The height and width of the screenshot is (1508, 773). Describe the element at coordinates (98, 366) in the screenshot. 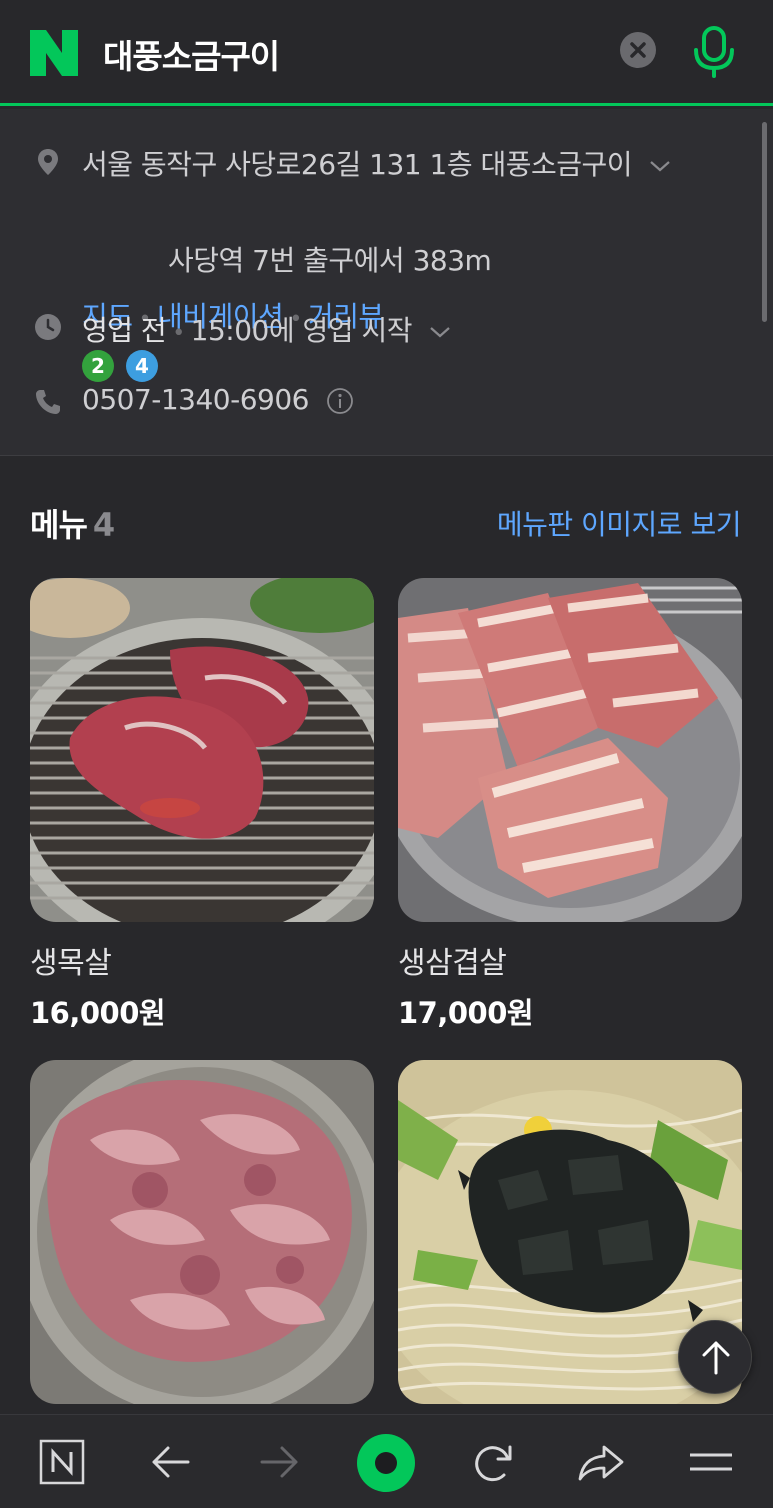

I see `subway-line-2-badge: 2` at that location.